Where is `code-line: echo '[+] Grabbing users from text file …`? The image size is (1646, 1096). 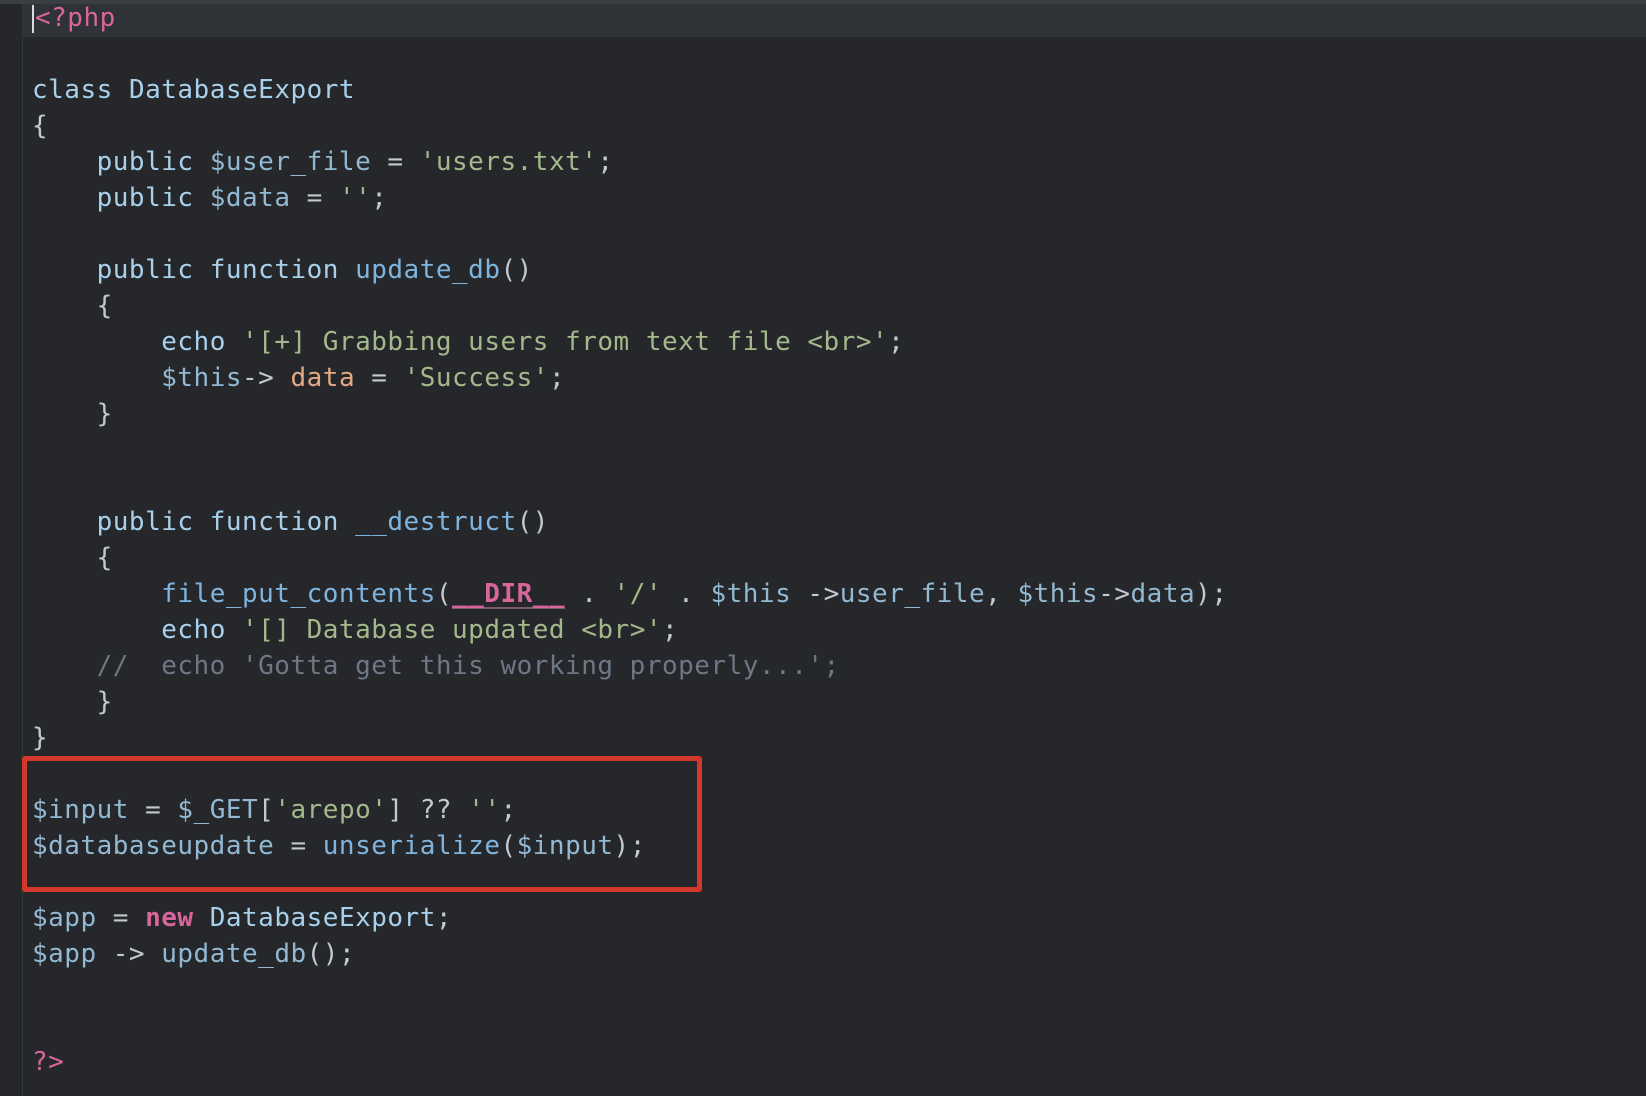
code-line: echo '[+] Grabbing users from text file … is located at coordinates (629, 342).